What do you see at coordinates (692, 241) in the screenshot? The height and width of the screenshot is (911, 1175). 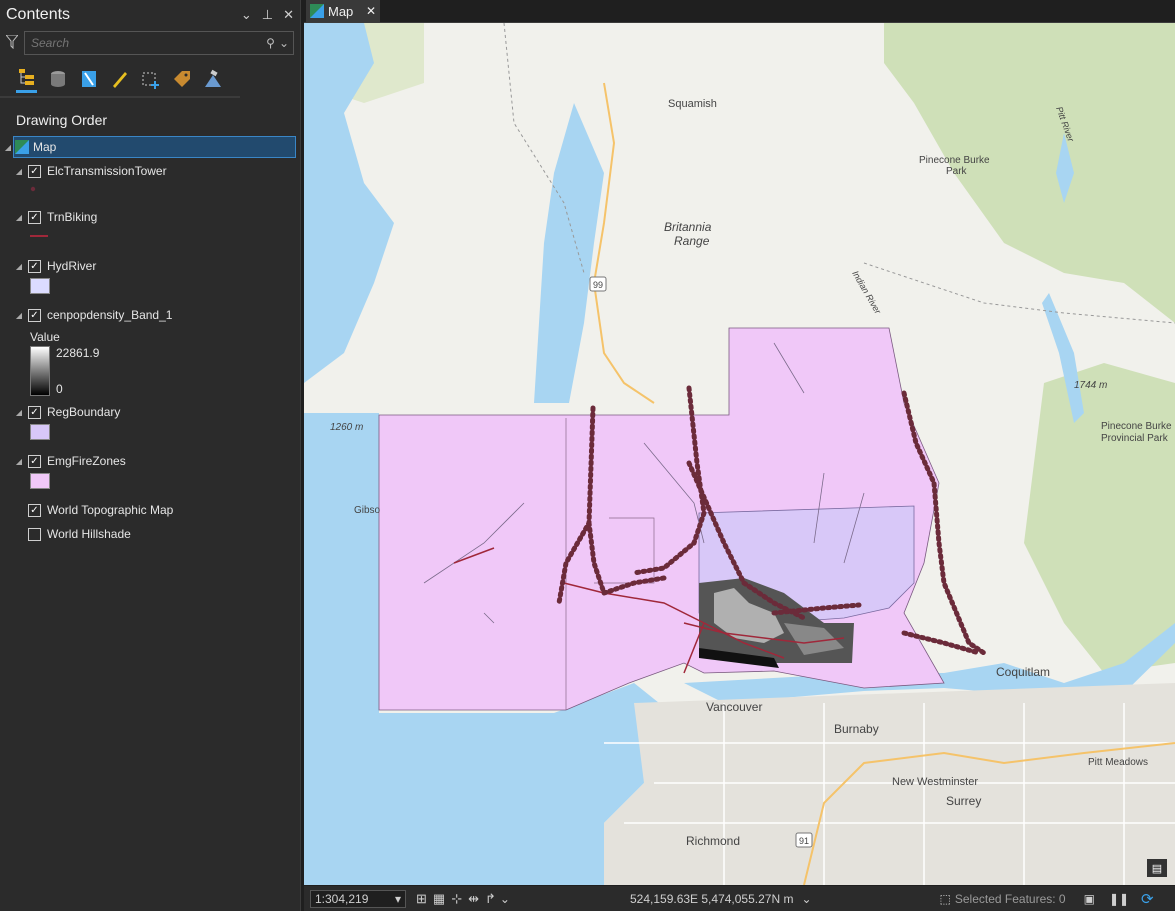 I see `map-label-range: Range` at bounding box center [692, 241].